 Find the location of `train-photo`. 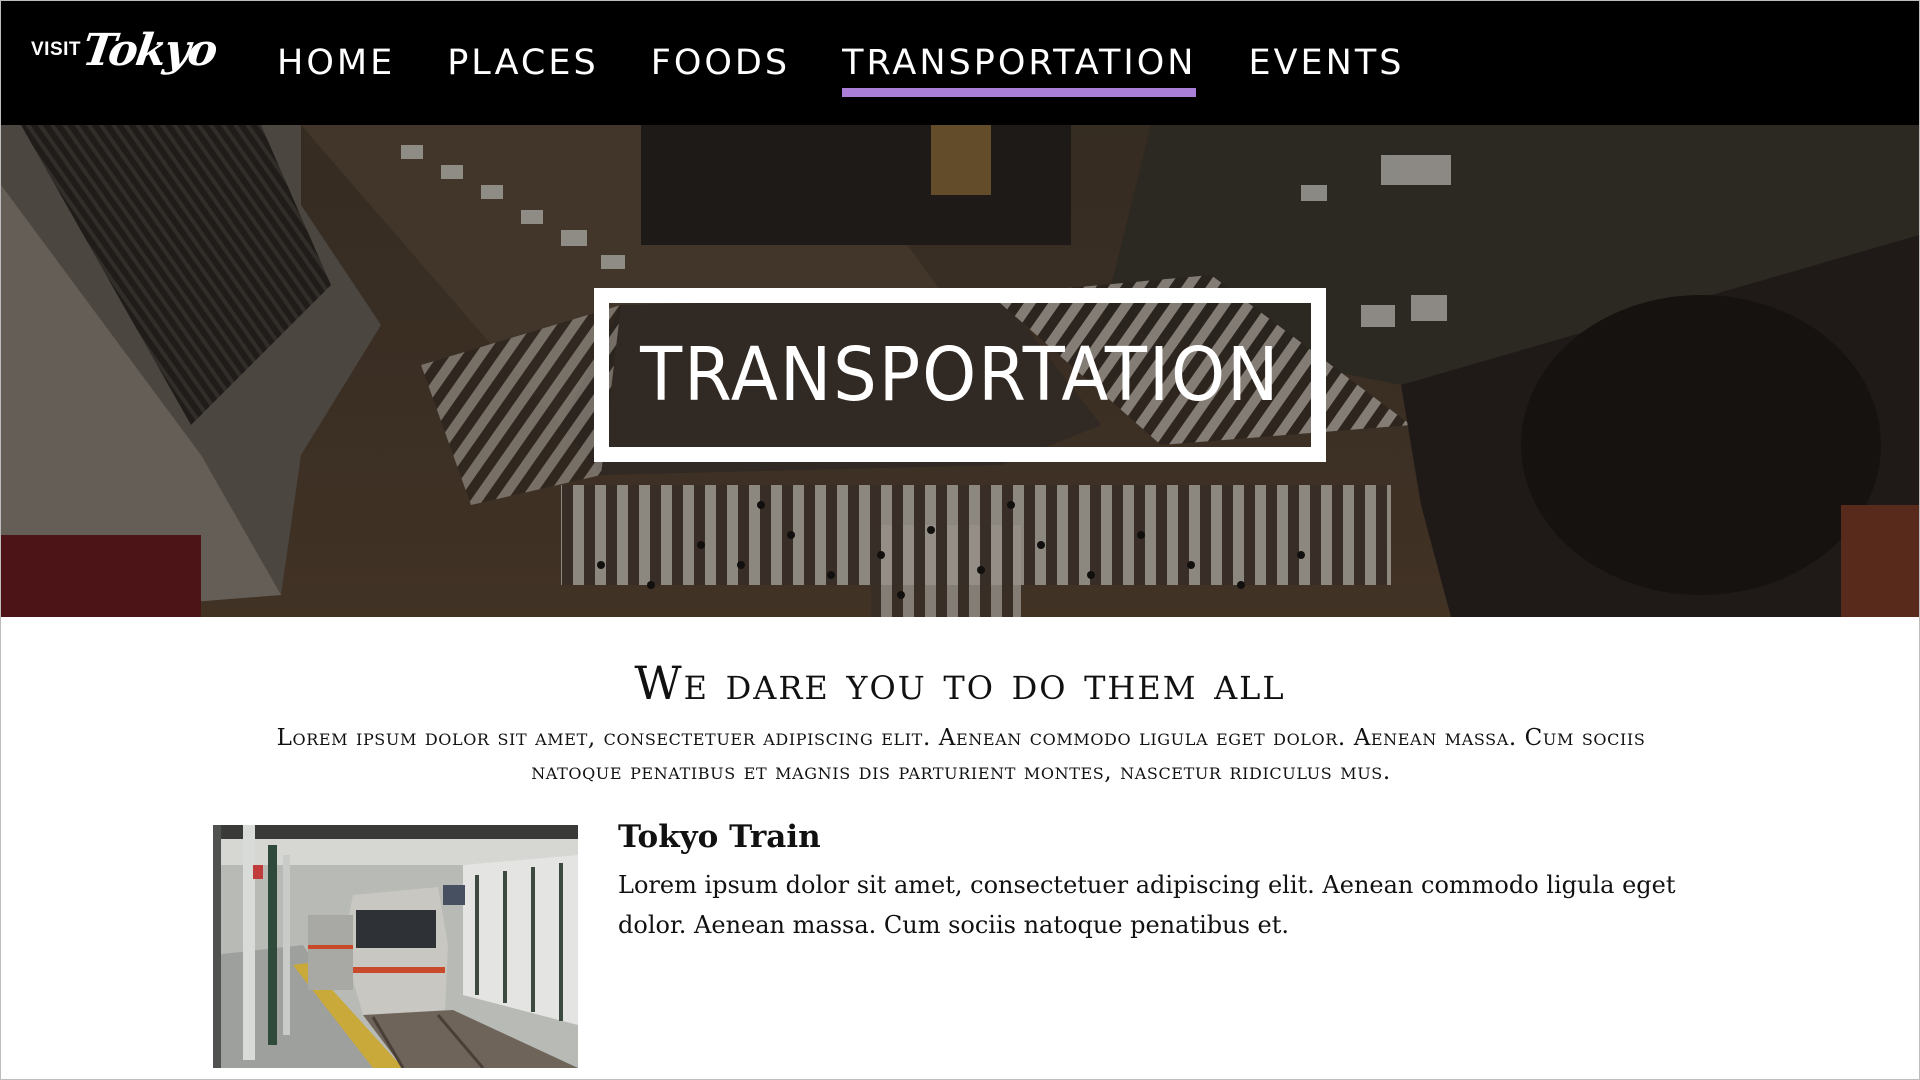

train-photo is located at coordinates (395, 946).